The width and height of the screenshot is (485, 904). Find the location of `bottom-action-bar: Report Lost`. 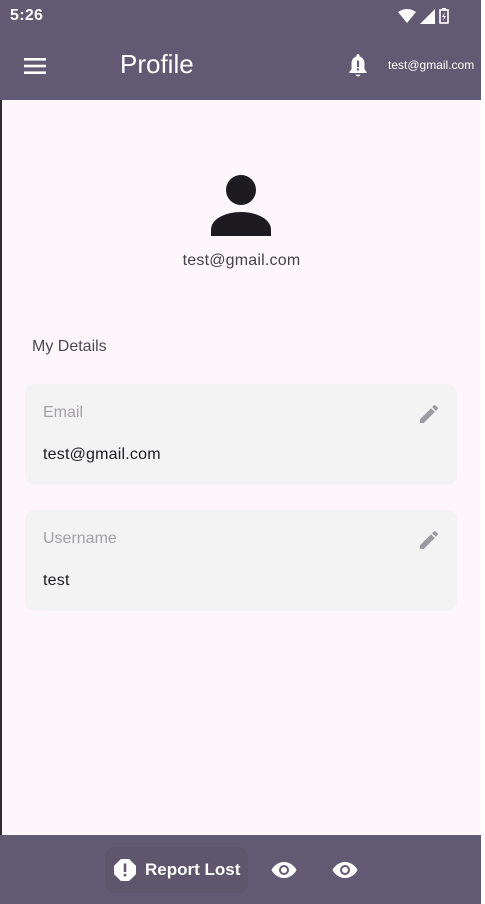

bottom-action-bar: Report Lost is located at coordinates (240, 869).